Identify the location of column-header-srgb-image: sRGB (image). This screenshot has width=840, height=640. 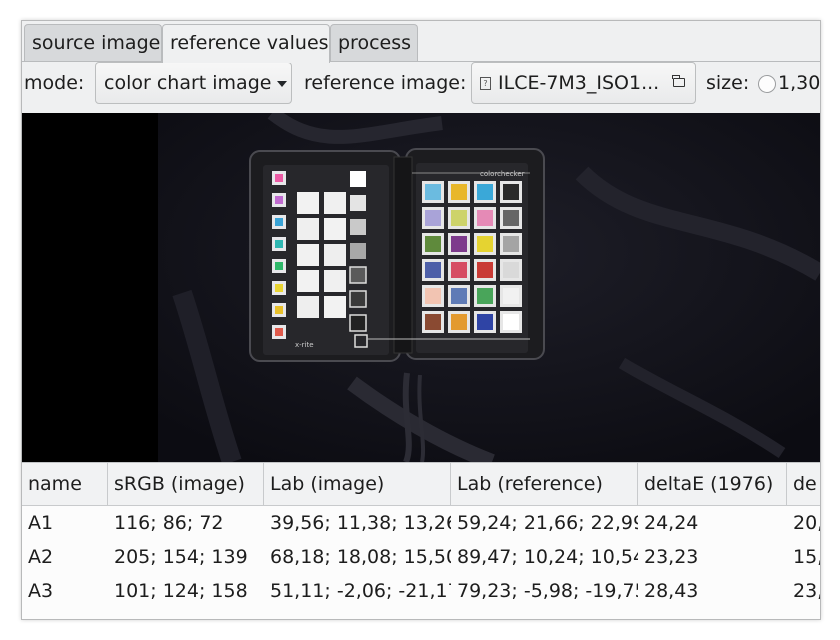
(186, 484).